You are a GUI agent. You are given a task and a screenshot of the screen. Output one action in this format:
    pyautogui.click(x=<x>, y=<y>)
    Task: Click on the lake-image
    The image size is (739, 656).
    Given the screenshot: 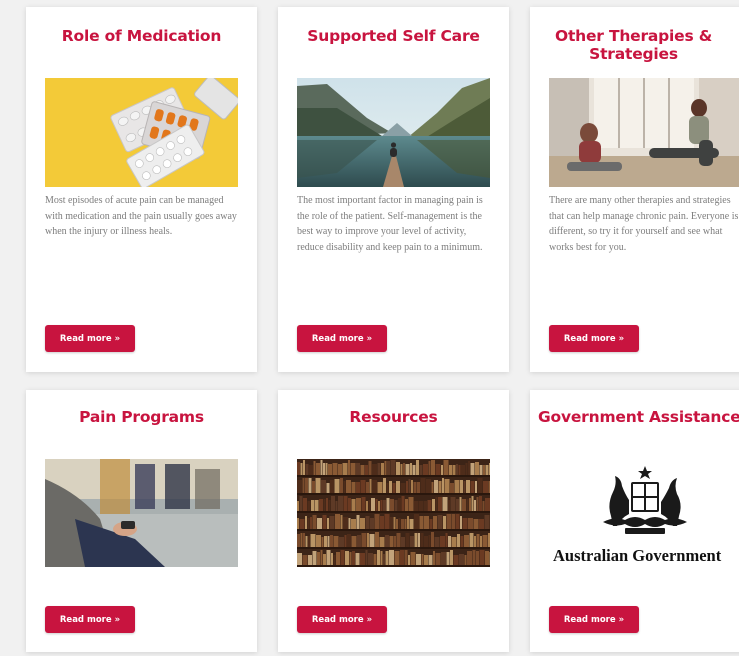 What is the action you would take?
    pyautogui.click(x=393, y=132)
    